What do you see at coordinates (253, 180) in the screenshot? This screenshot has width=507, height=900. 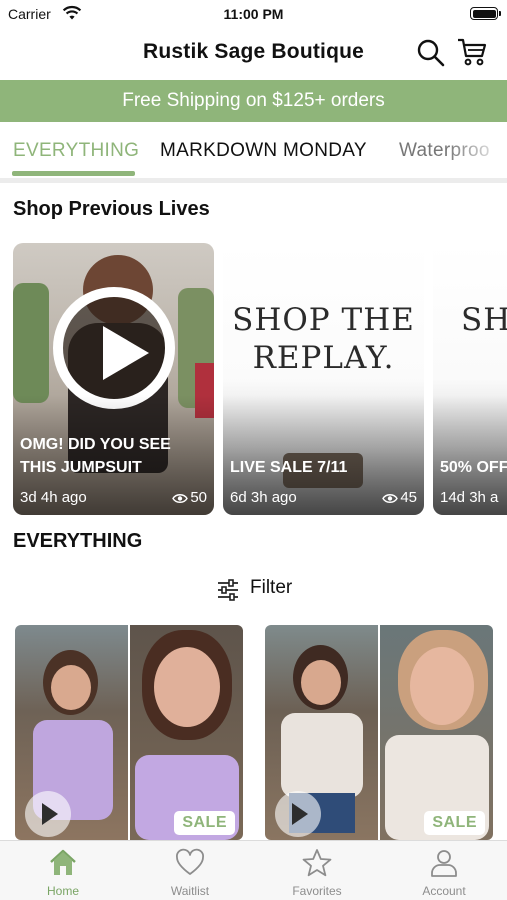 I see `divider` at bounding box center [253, 180].